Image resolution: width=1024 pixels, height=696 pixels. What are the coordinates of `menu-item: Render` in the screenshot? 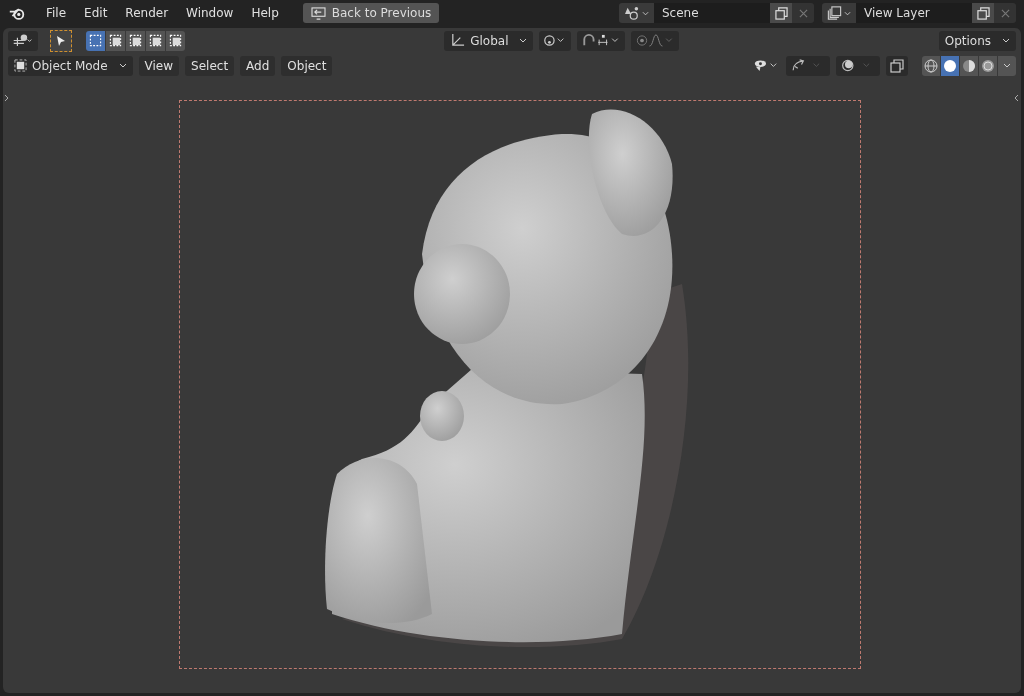 It's located at (147, 13).